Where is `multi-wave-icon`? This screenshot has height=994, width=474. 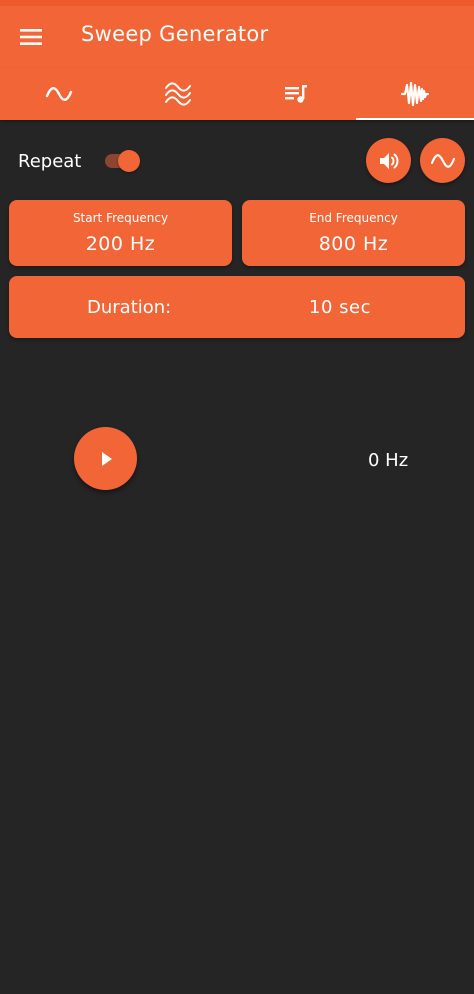 multi-wave-icon is located at coordinates (177, 94).